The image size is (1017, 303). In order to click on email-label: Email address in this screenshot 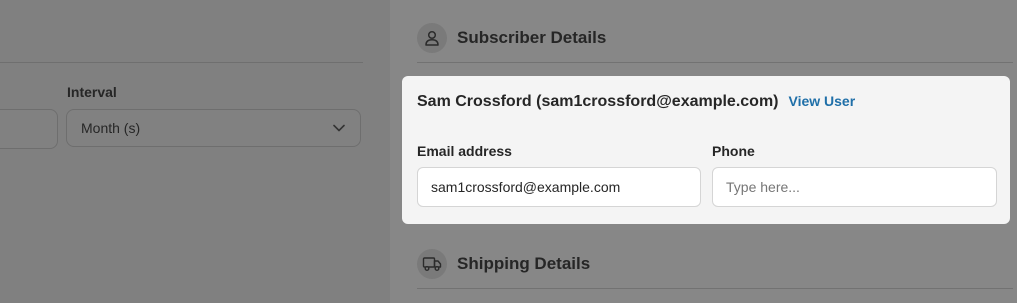, I will do `click(464, 151)`.